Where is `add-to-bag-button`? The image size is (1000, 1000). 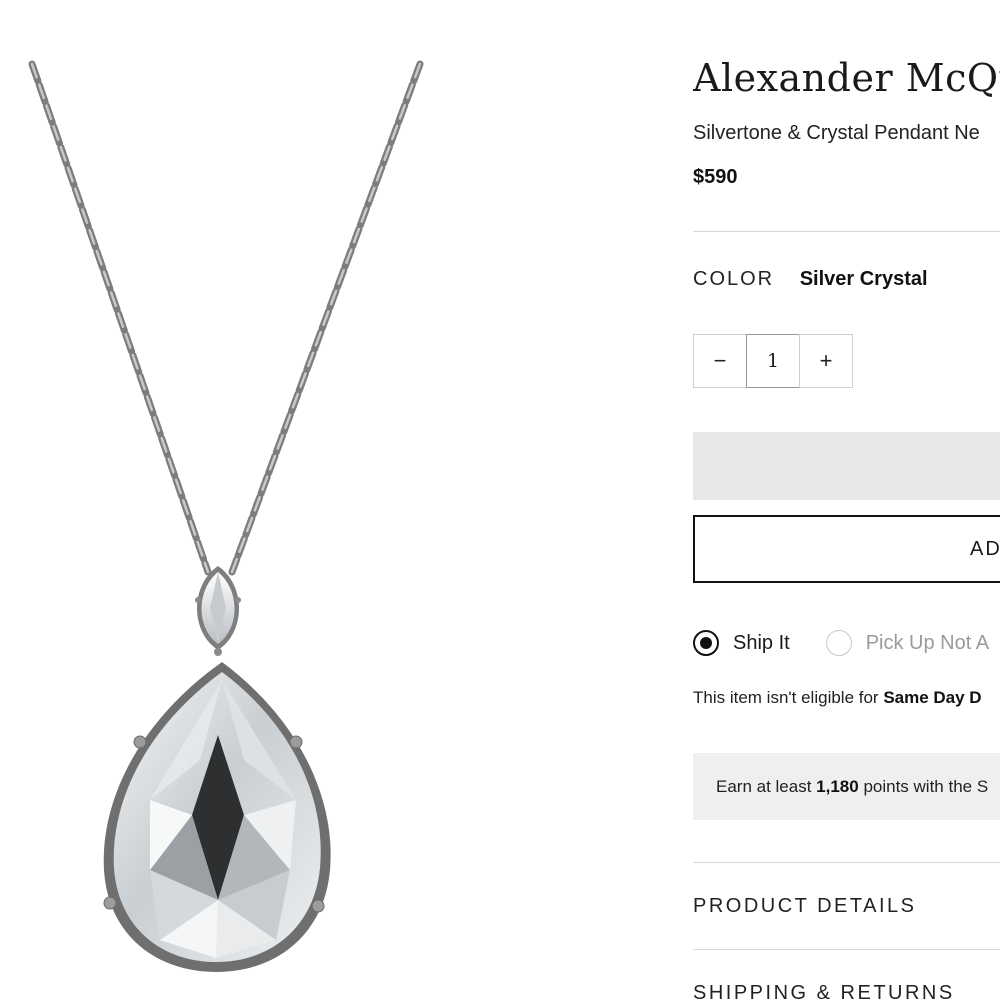 add-to-bag-button is located at coordinates (846, 466).